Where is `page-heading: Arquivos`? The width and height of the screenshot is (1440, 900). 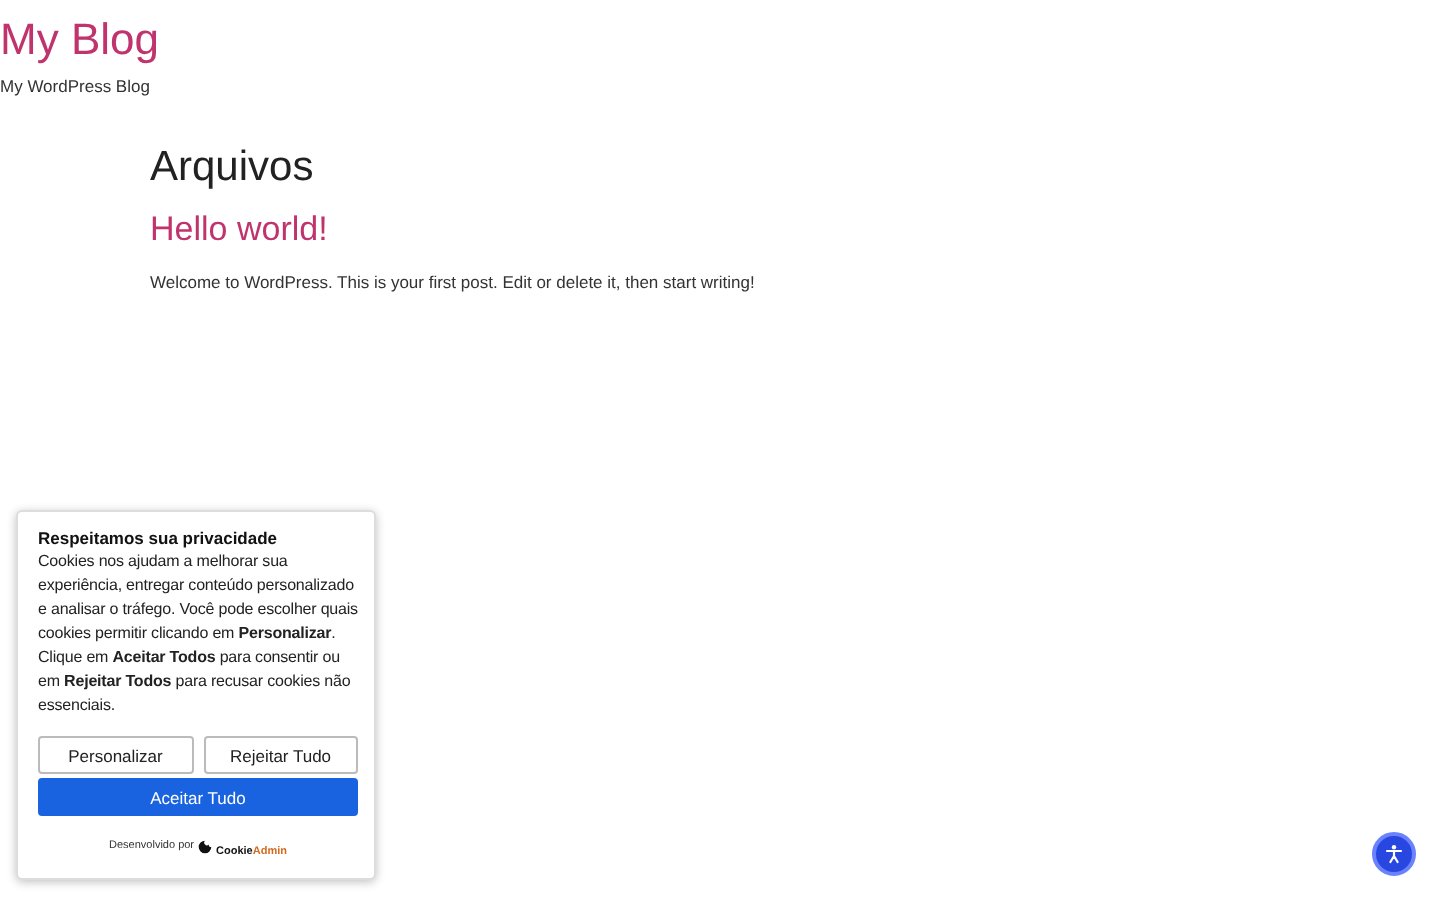 page-heading: Arquivos is located at coordinates (233, 168).